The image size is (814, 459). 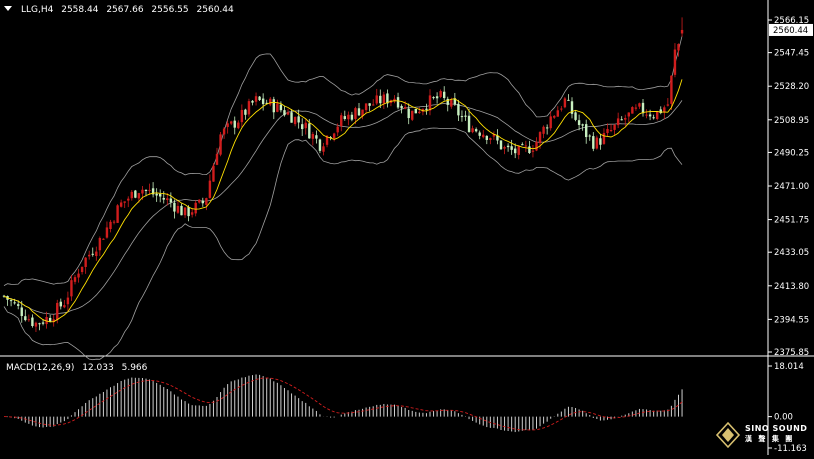 What do you see at coordinates (8, 8) in the screenshot?
I see `dropdown-triangle-icon` at bounding box center [8, 8].